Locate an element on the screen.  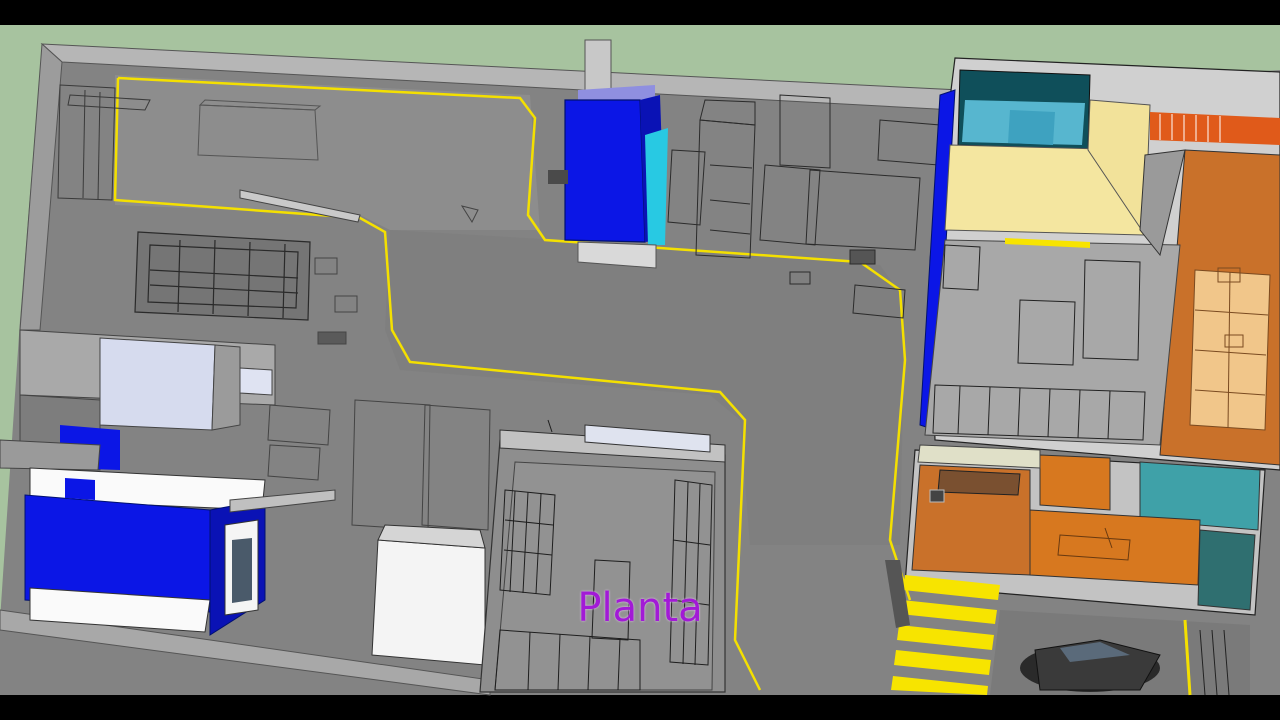
white-block is located at coordinates (428, 595).